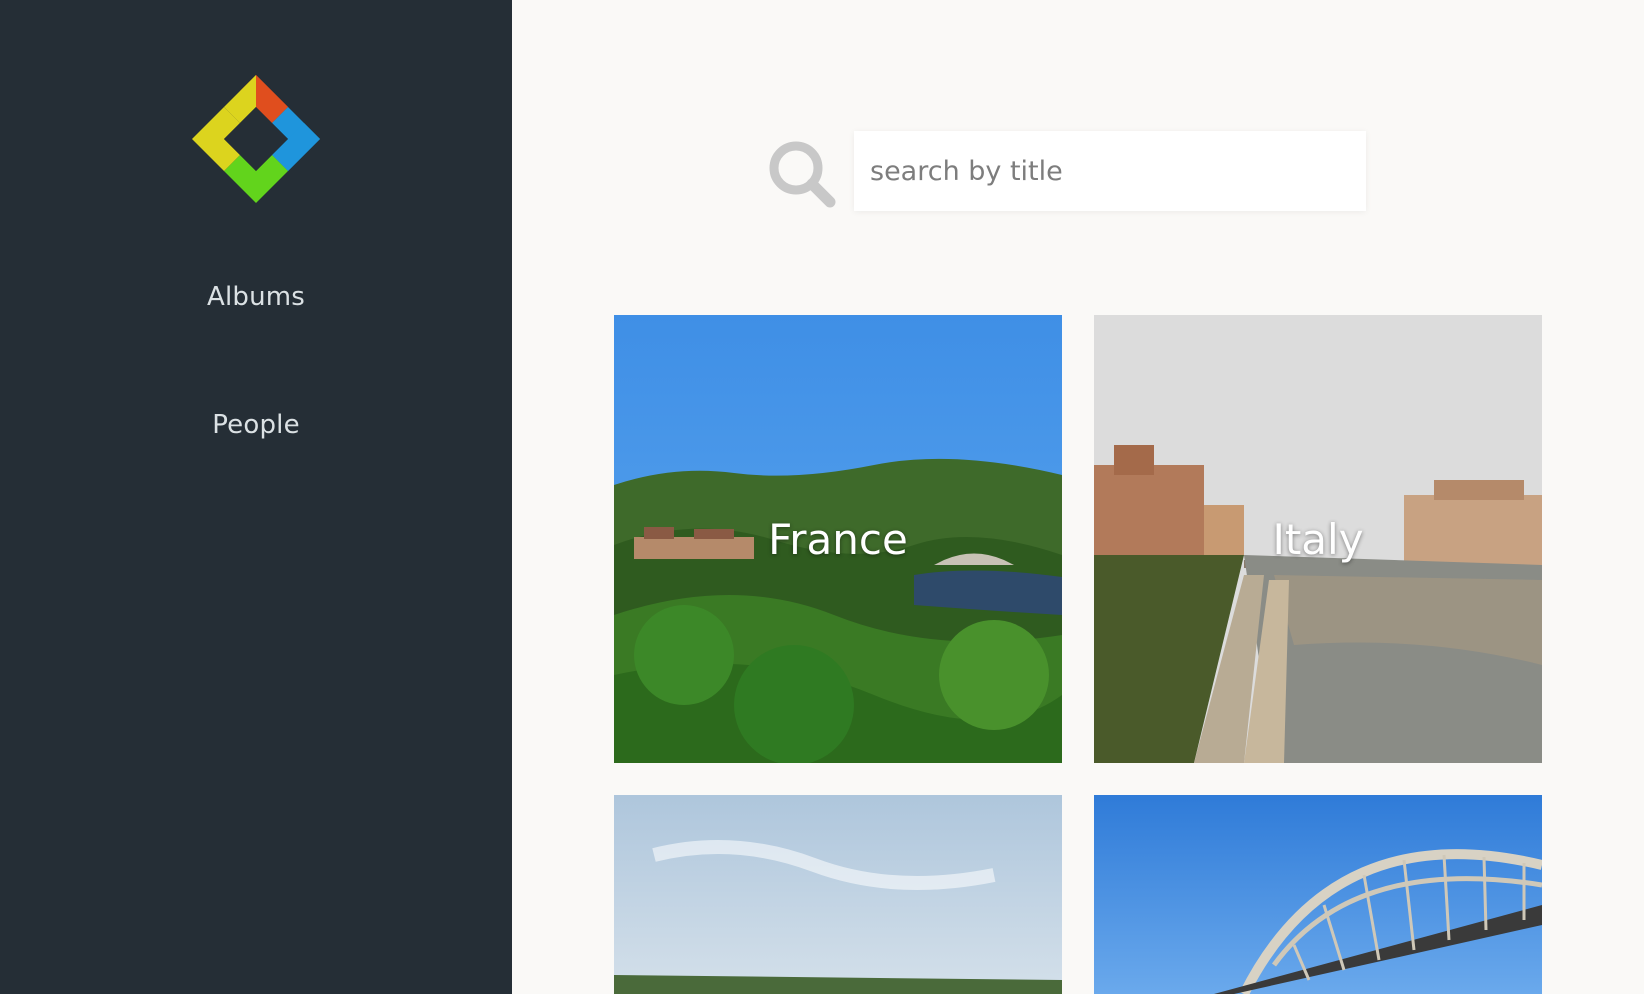 This screenshot has height=994, width=1644. Describe the element at coordinates (1110, 171) in the screenshot. I see `search-input` at that location.